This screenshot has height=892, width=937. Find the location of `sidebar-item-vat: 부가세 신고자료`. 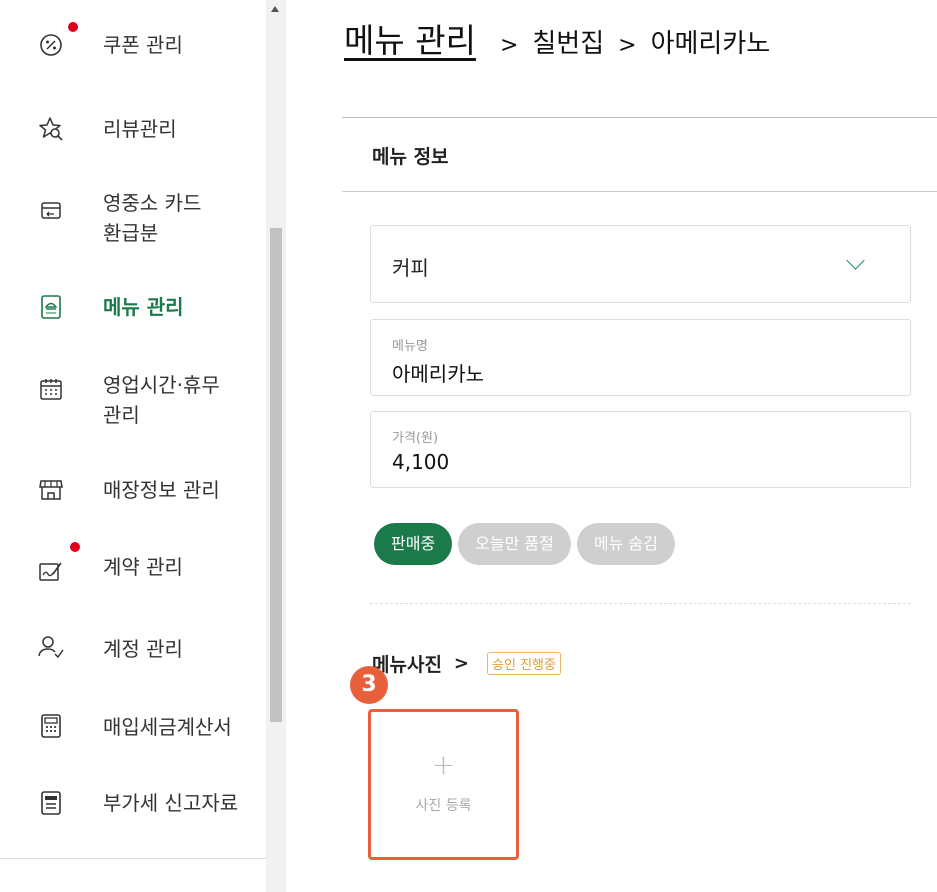

sidebar-item-vat: 부가세 신고자료 is located at coordinates (133, 805).